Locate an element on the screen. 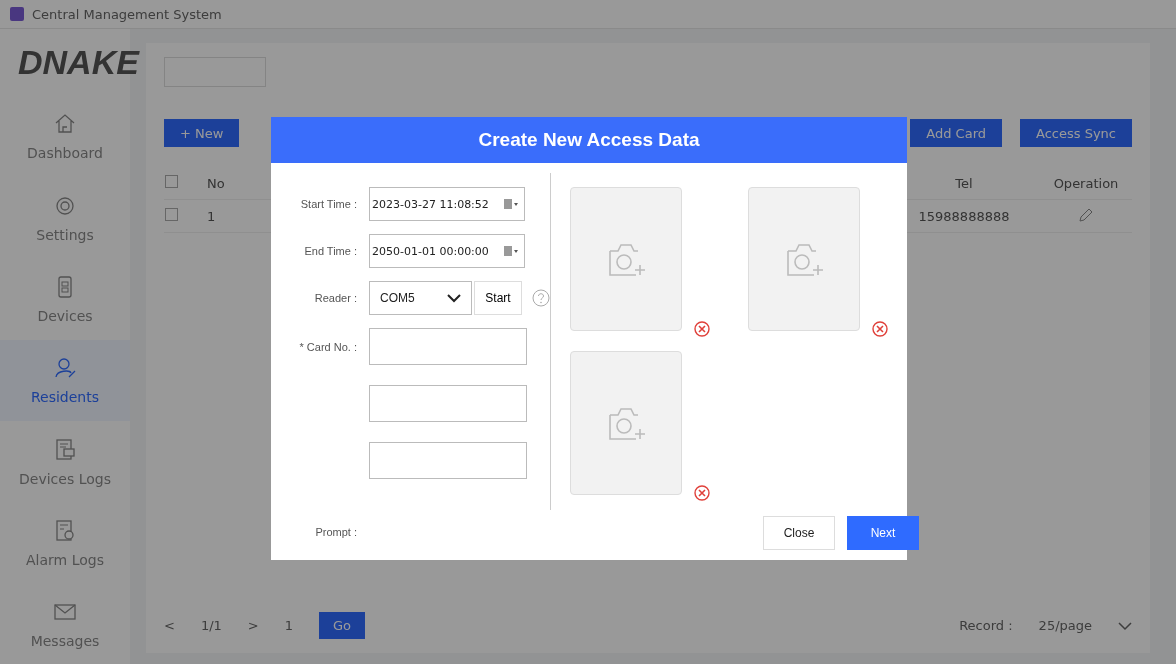 Image resolution: width=1176 pixels, height=664 pixels. close-button: Close is located at coordinates (799, 533).